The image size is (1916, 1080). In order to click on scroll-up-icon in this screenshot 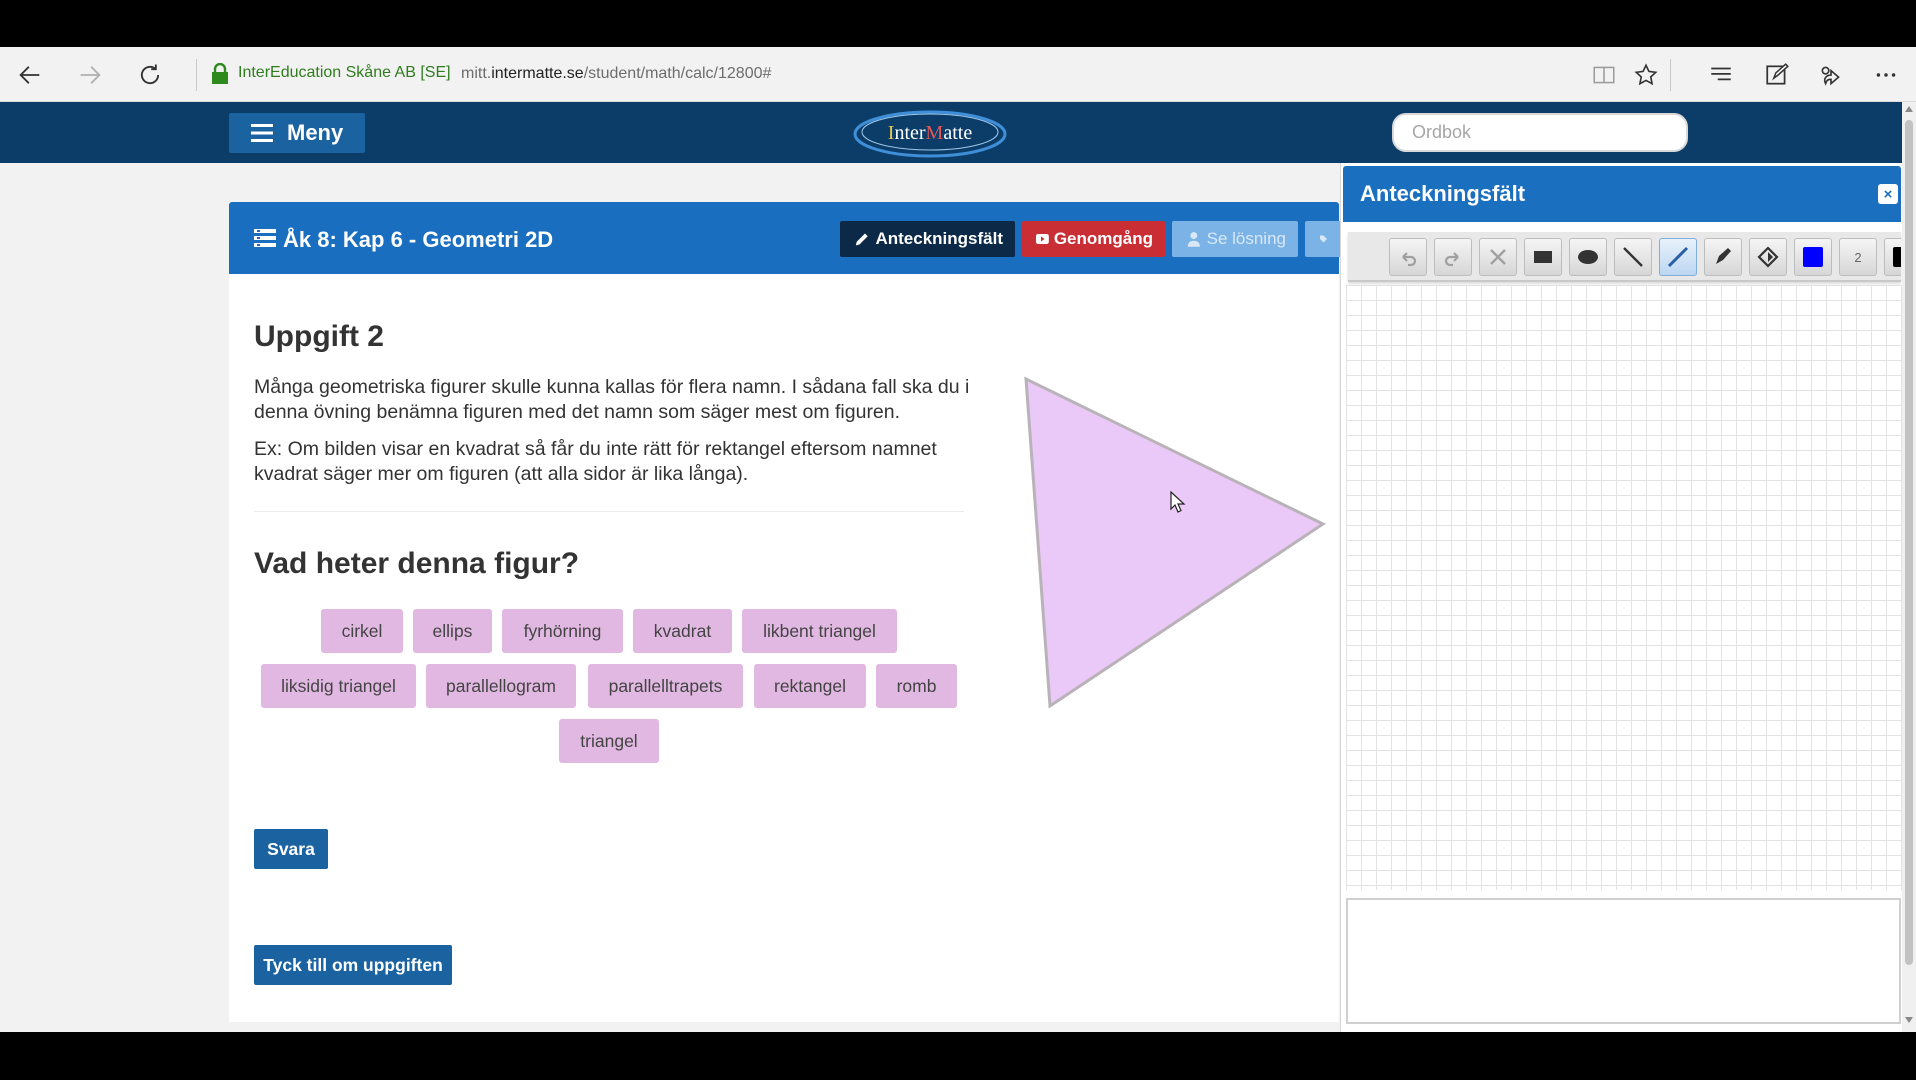, I will do `click(1909, 109)`.